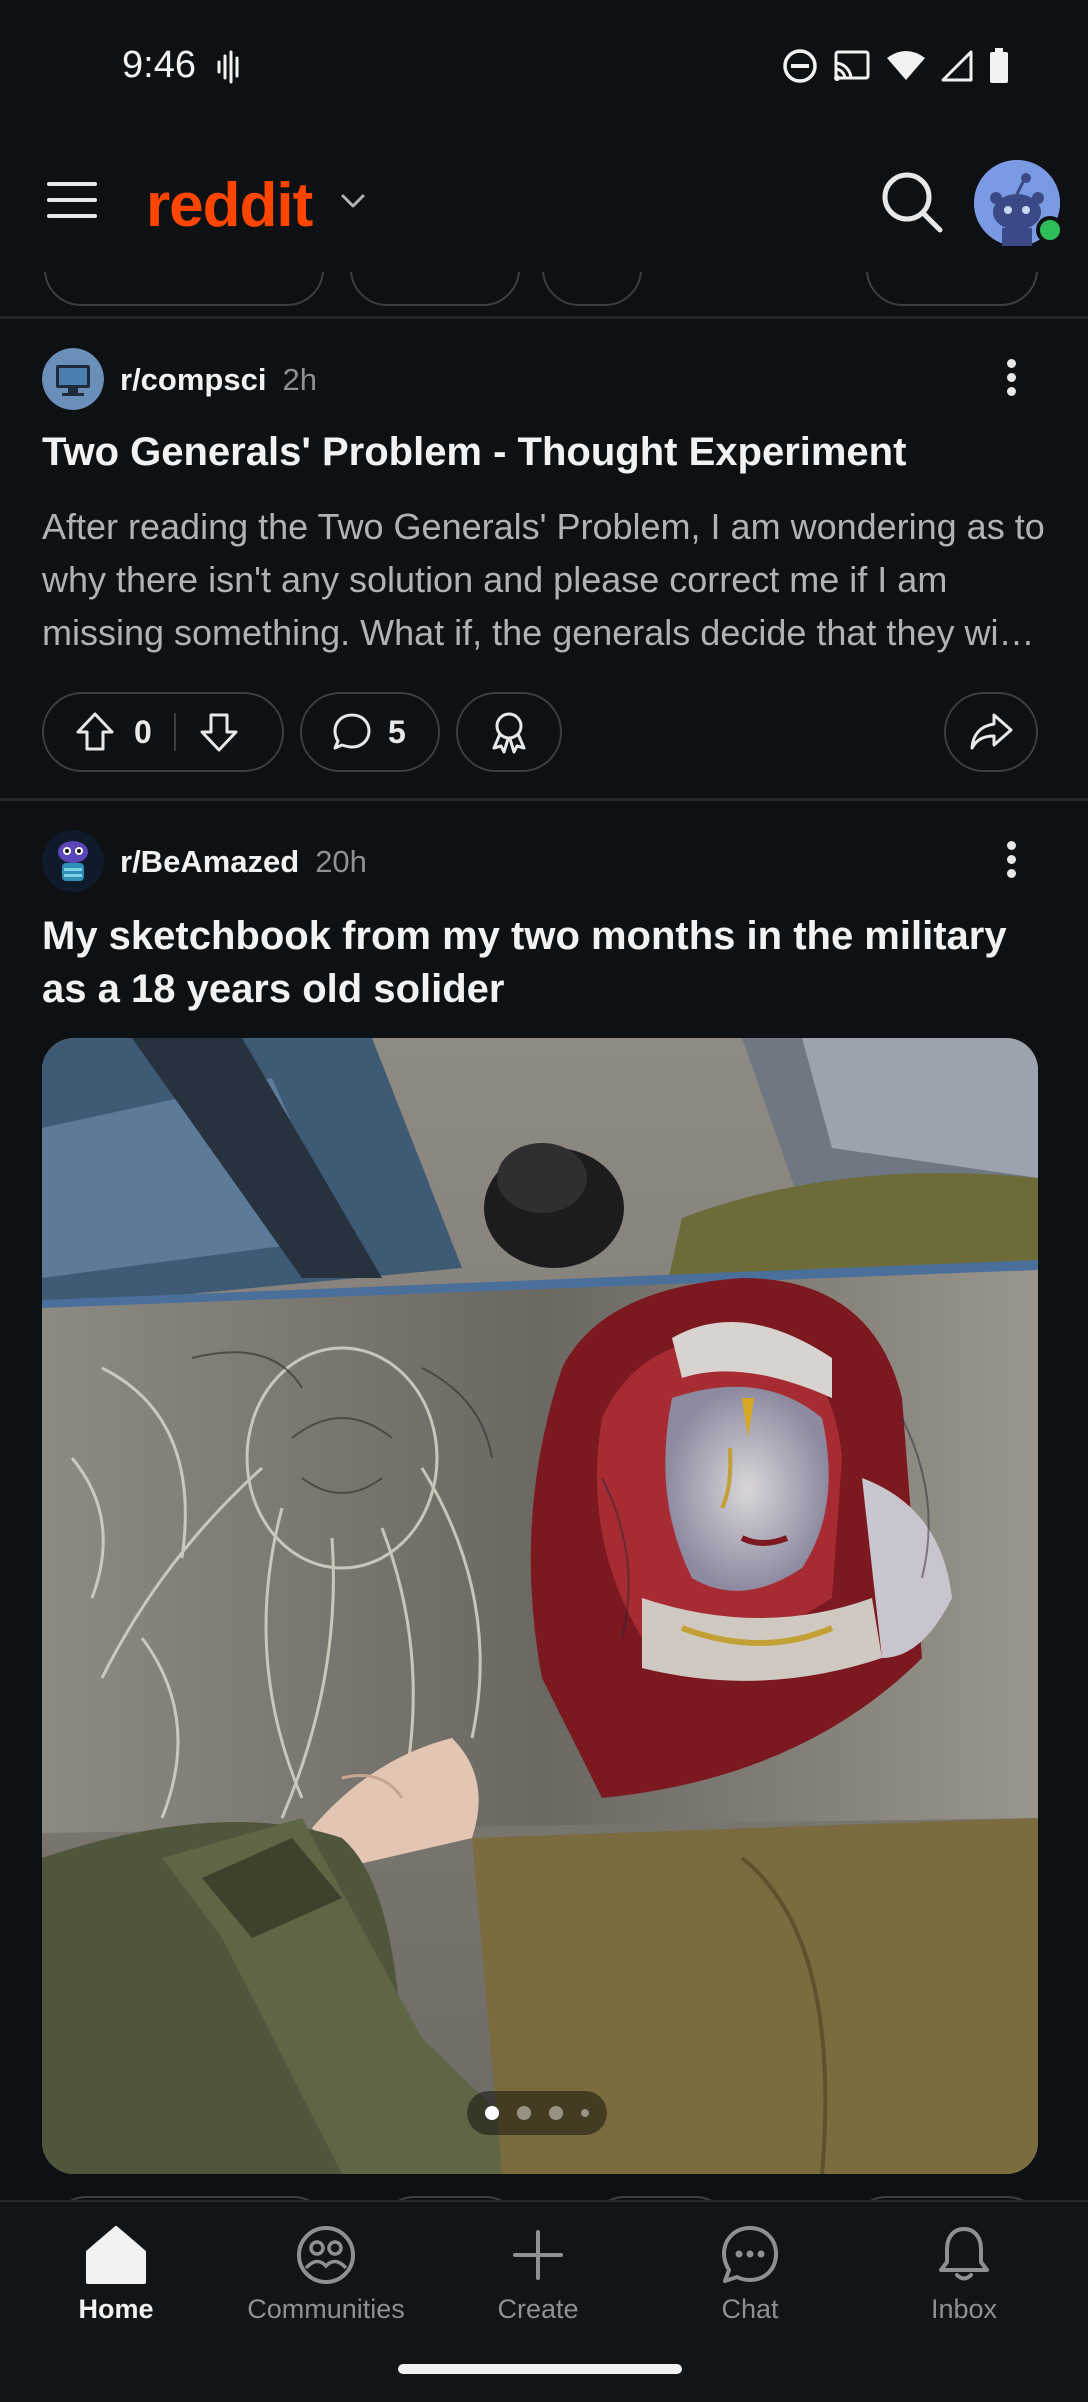 Image resolution: width=1088 pixels, height=2402 pixels. What do you see at coordinates (852, 65) in the screenshot?
I see `cast-icon` at bounding box center [852, 65].